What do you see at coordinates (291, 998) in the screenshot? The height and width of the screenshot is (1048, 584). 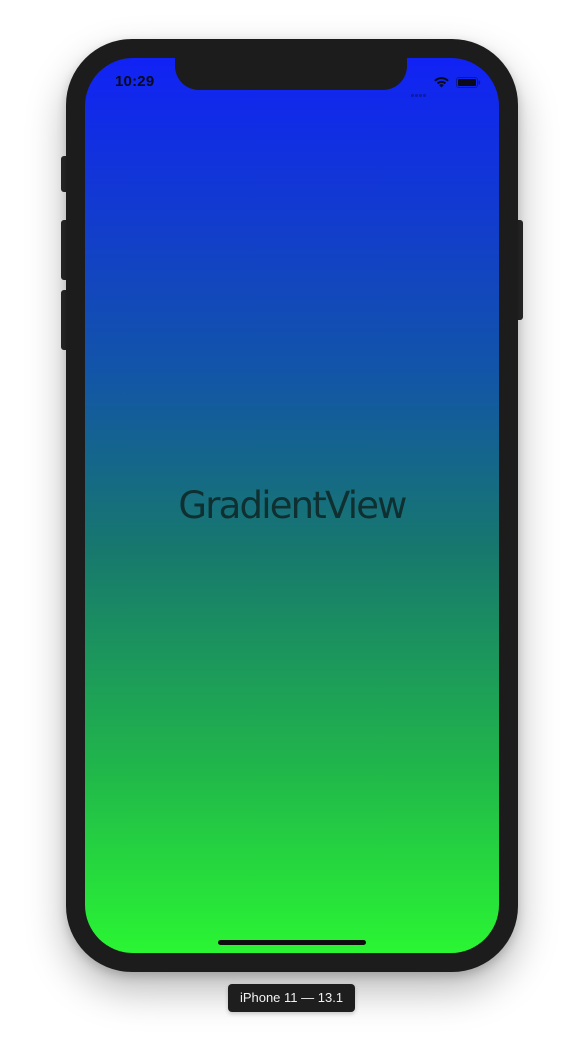 I see `device-label: iPhone 11 — 13.1` at bounding box center [291, 998].